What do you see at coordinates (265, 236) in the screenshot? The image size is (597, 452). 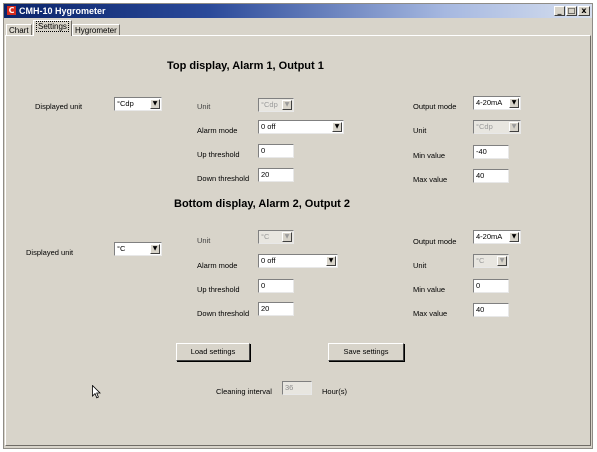 I see `bottom-unit-value: °C` at bounding box center [265, 236].